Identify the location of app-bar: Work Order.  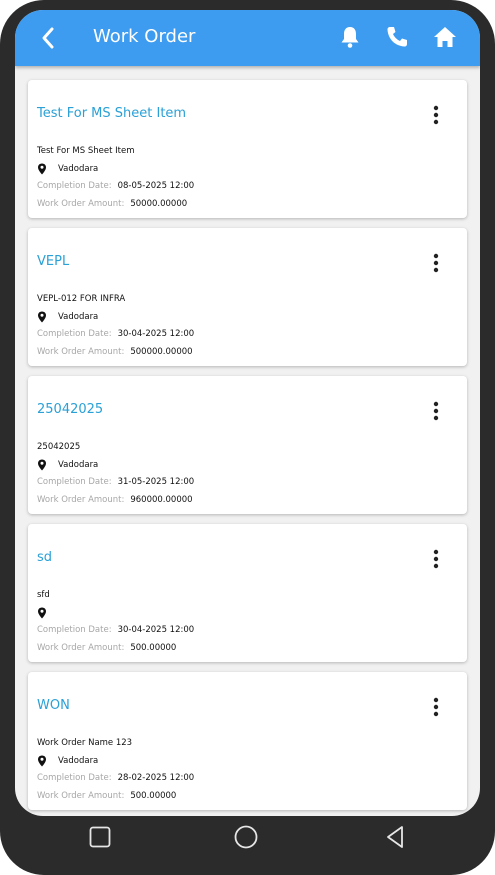
(247, 38).